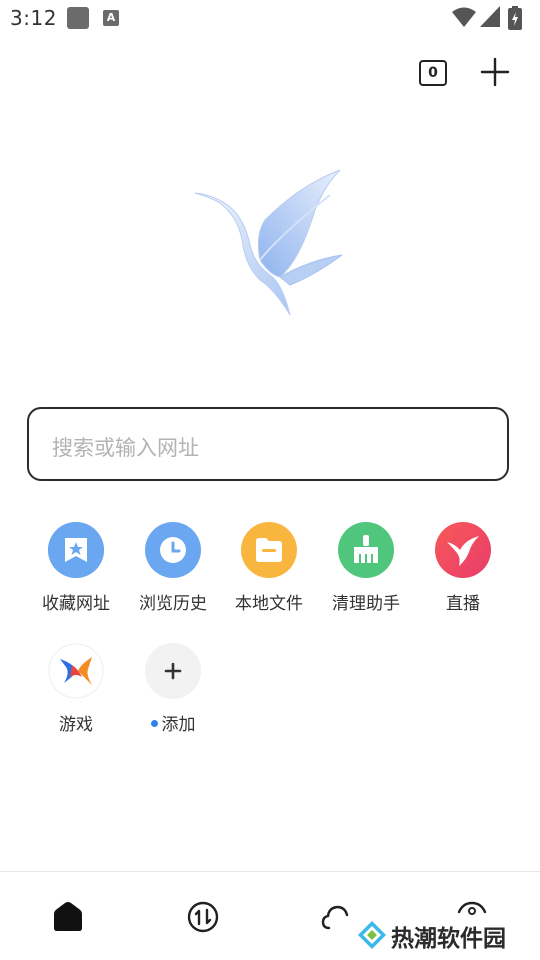 The image size is (540, 960). Describe the element at coordinates (203, 917) in the screenshot. I see `transfer-icon` at that location.